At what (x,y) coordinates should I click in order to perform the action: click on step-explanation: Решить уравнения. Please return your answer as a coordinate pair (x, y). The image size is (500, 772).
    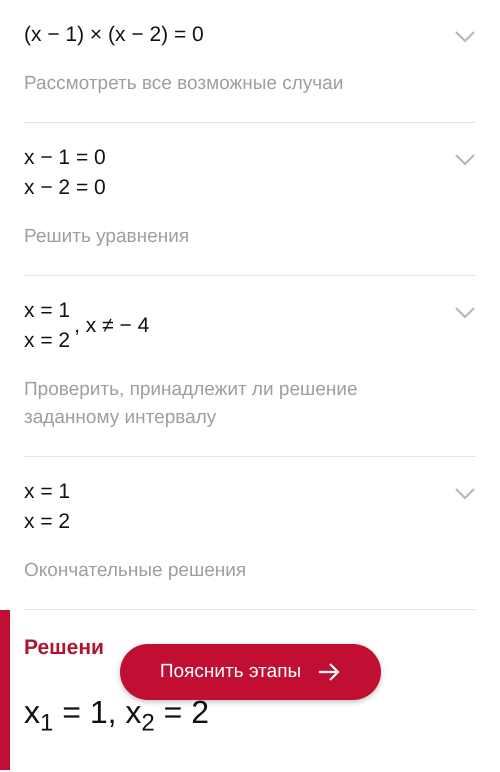
    Looking at the image, I should click on (107, 237).